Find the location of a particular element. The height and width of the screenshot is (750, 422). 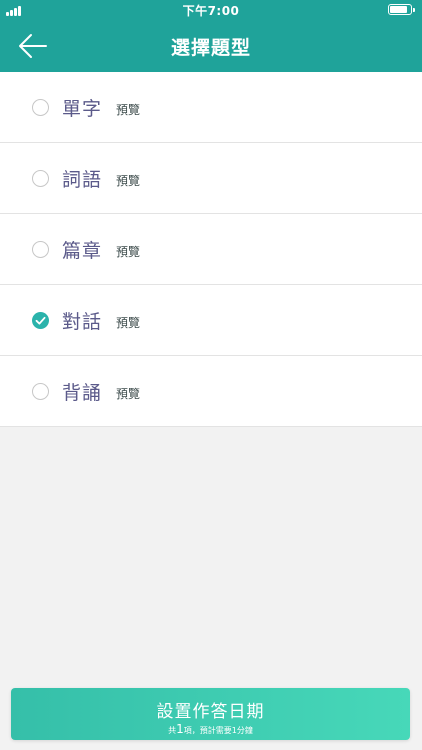

summary-suffix: 項，預計需要1分鐘 is located at coordinates (218, 730).